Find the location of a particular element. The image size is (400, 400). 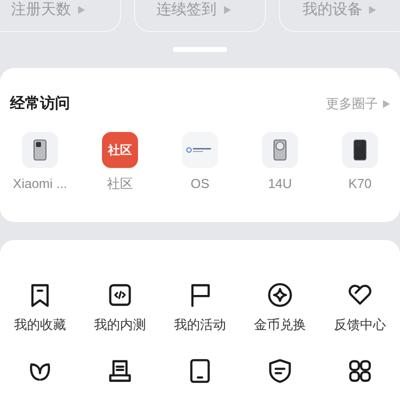

code-icon is located at coordinates (120, 295).